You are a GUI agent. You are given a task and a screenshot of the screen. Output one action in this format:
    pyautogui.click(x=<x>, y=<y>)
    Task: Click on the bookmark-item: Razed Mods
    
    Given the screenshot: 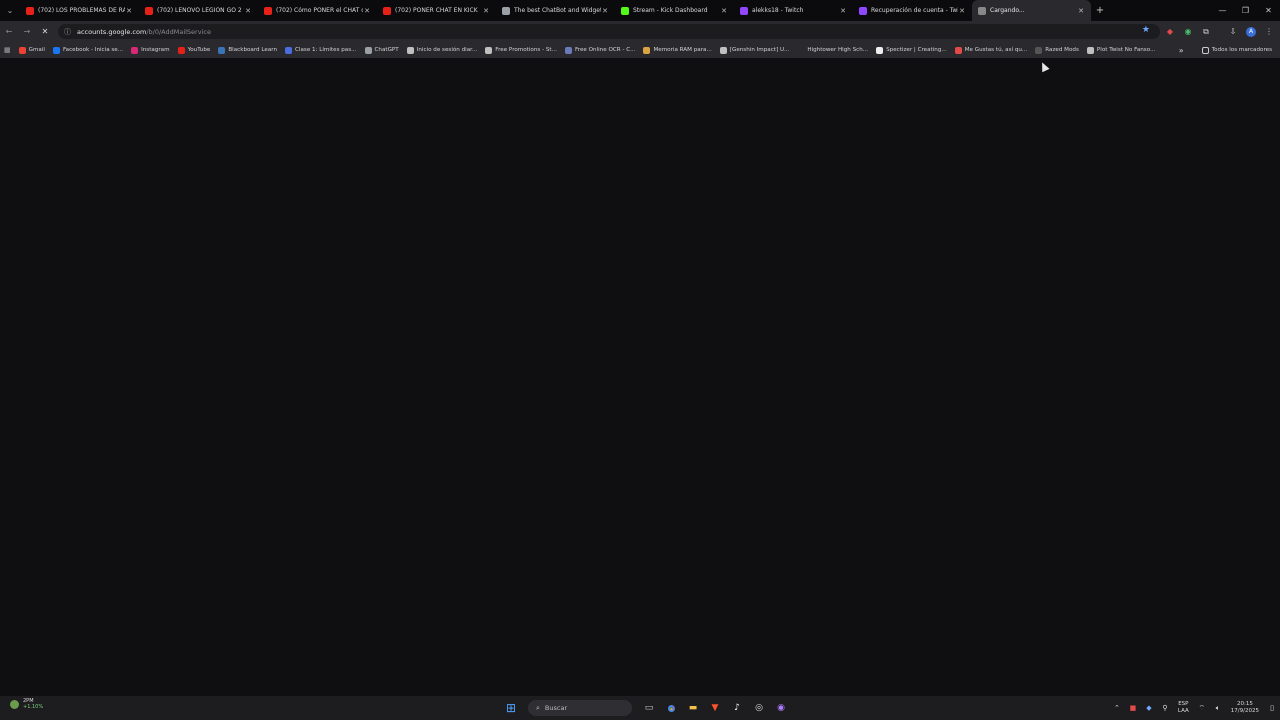 What is the action you would take?
    pyautogui.click(x=1057, y=50)
    